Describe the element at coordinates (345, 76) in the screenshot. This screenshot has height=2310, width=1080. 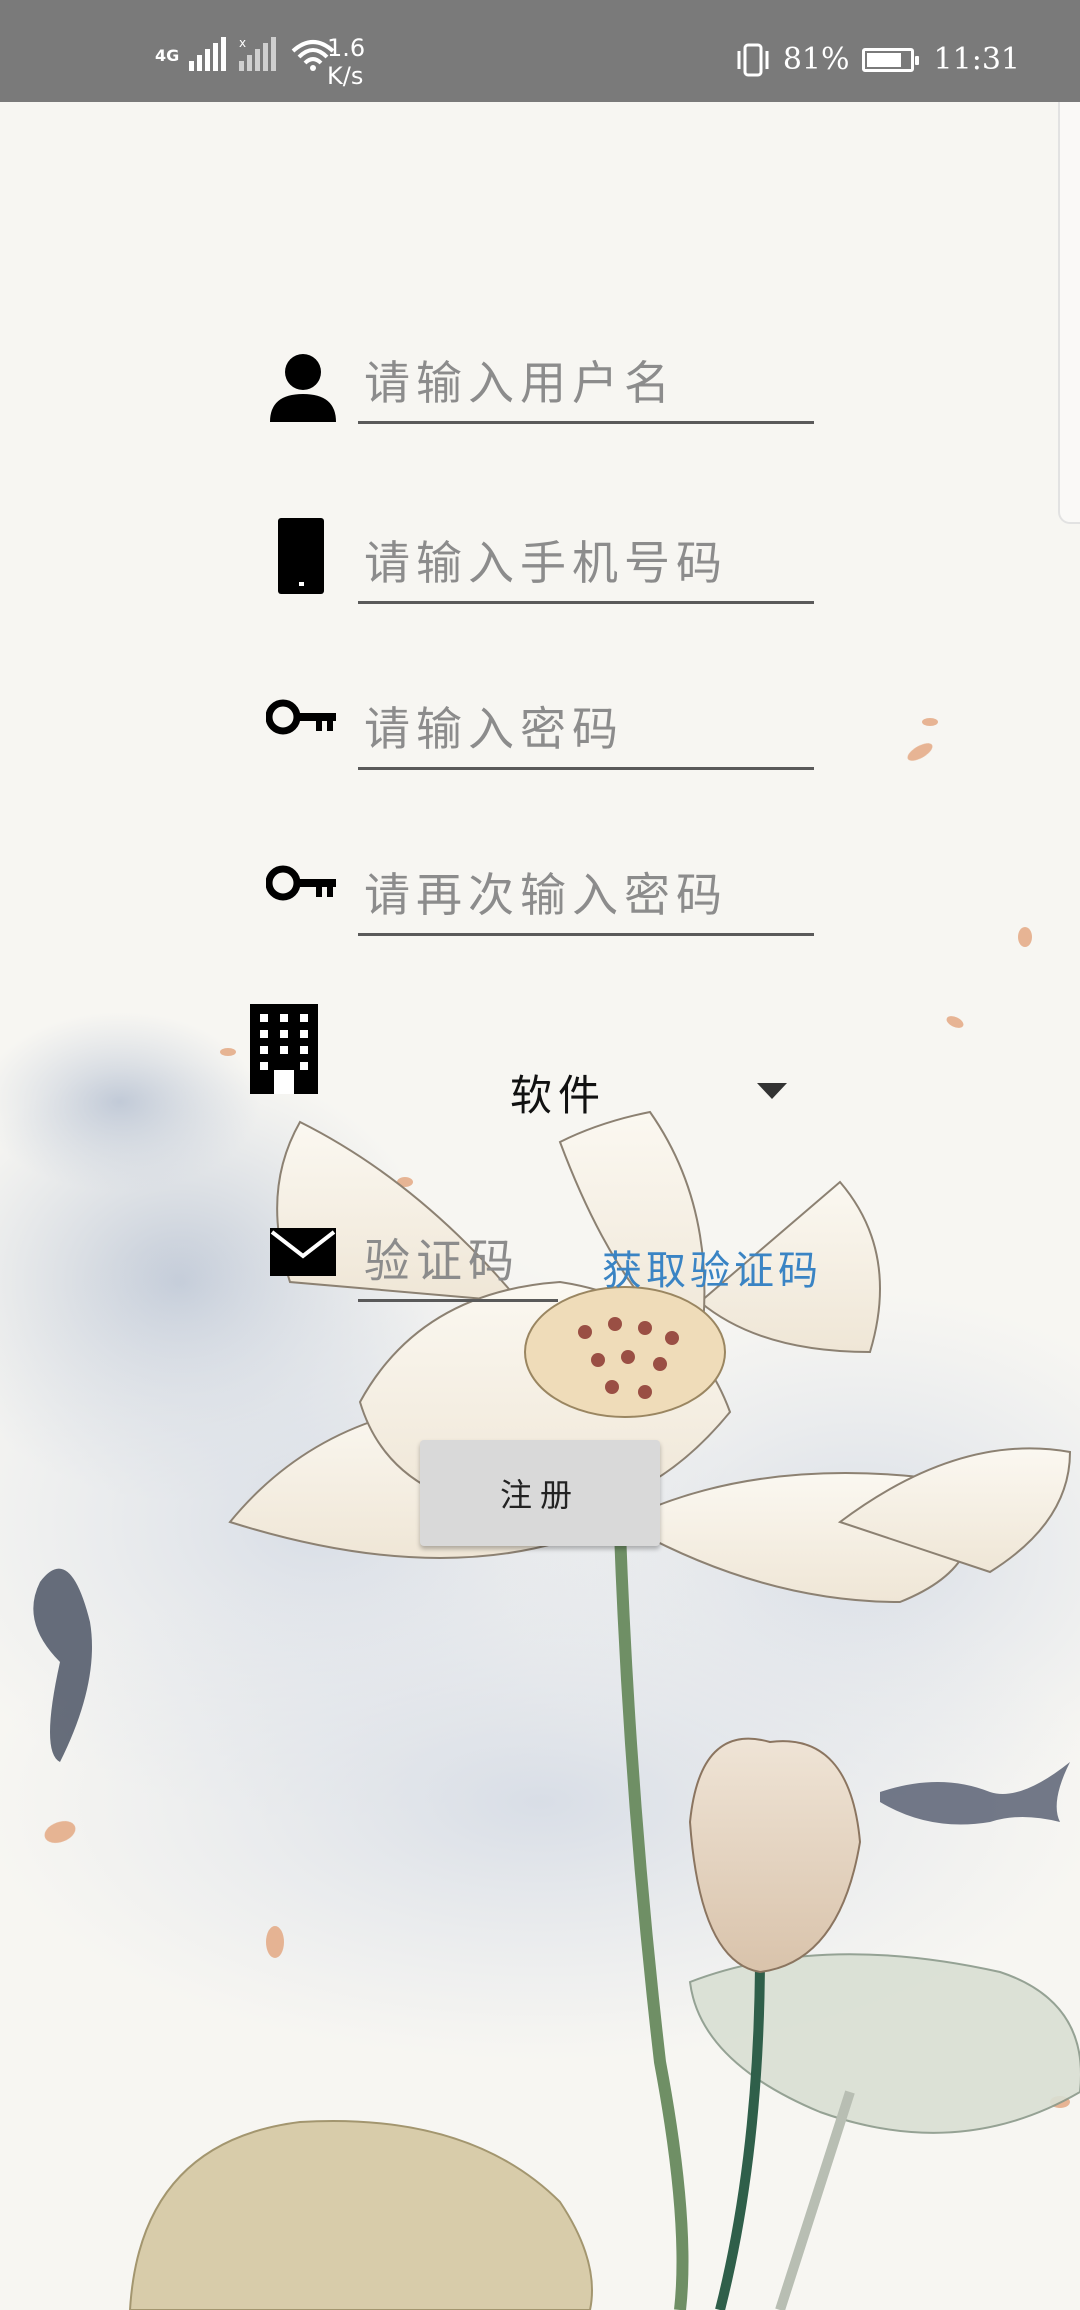
I see `network-speed-unit: K/s` at that location.